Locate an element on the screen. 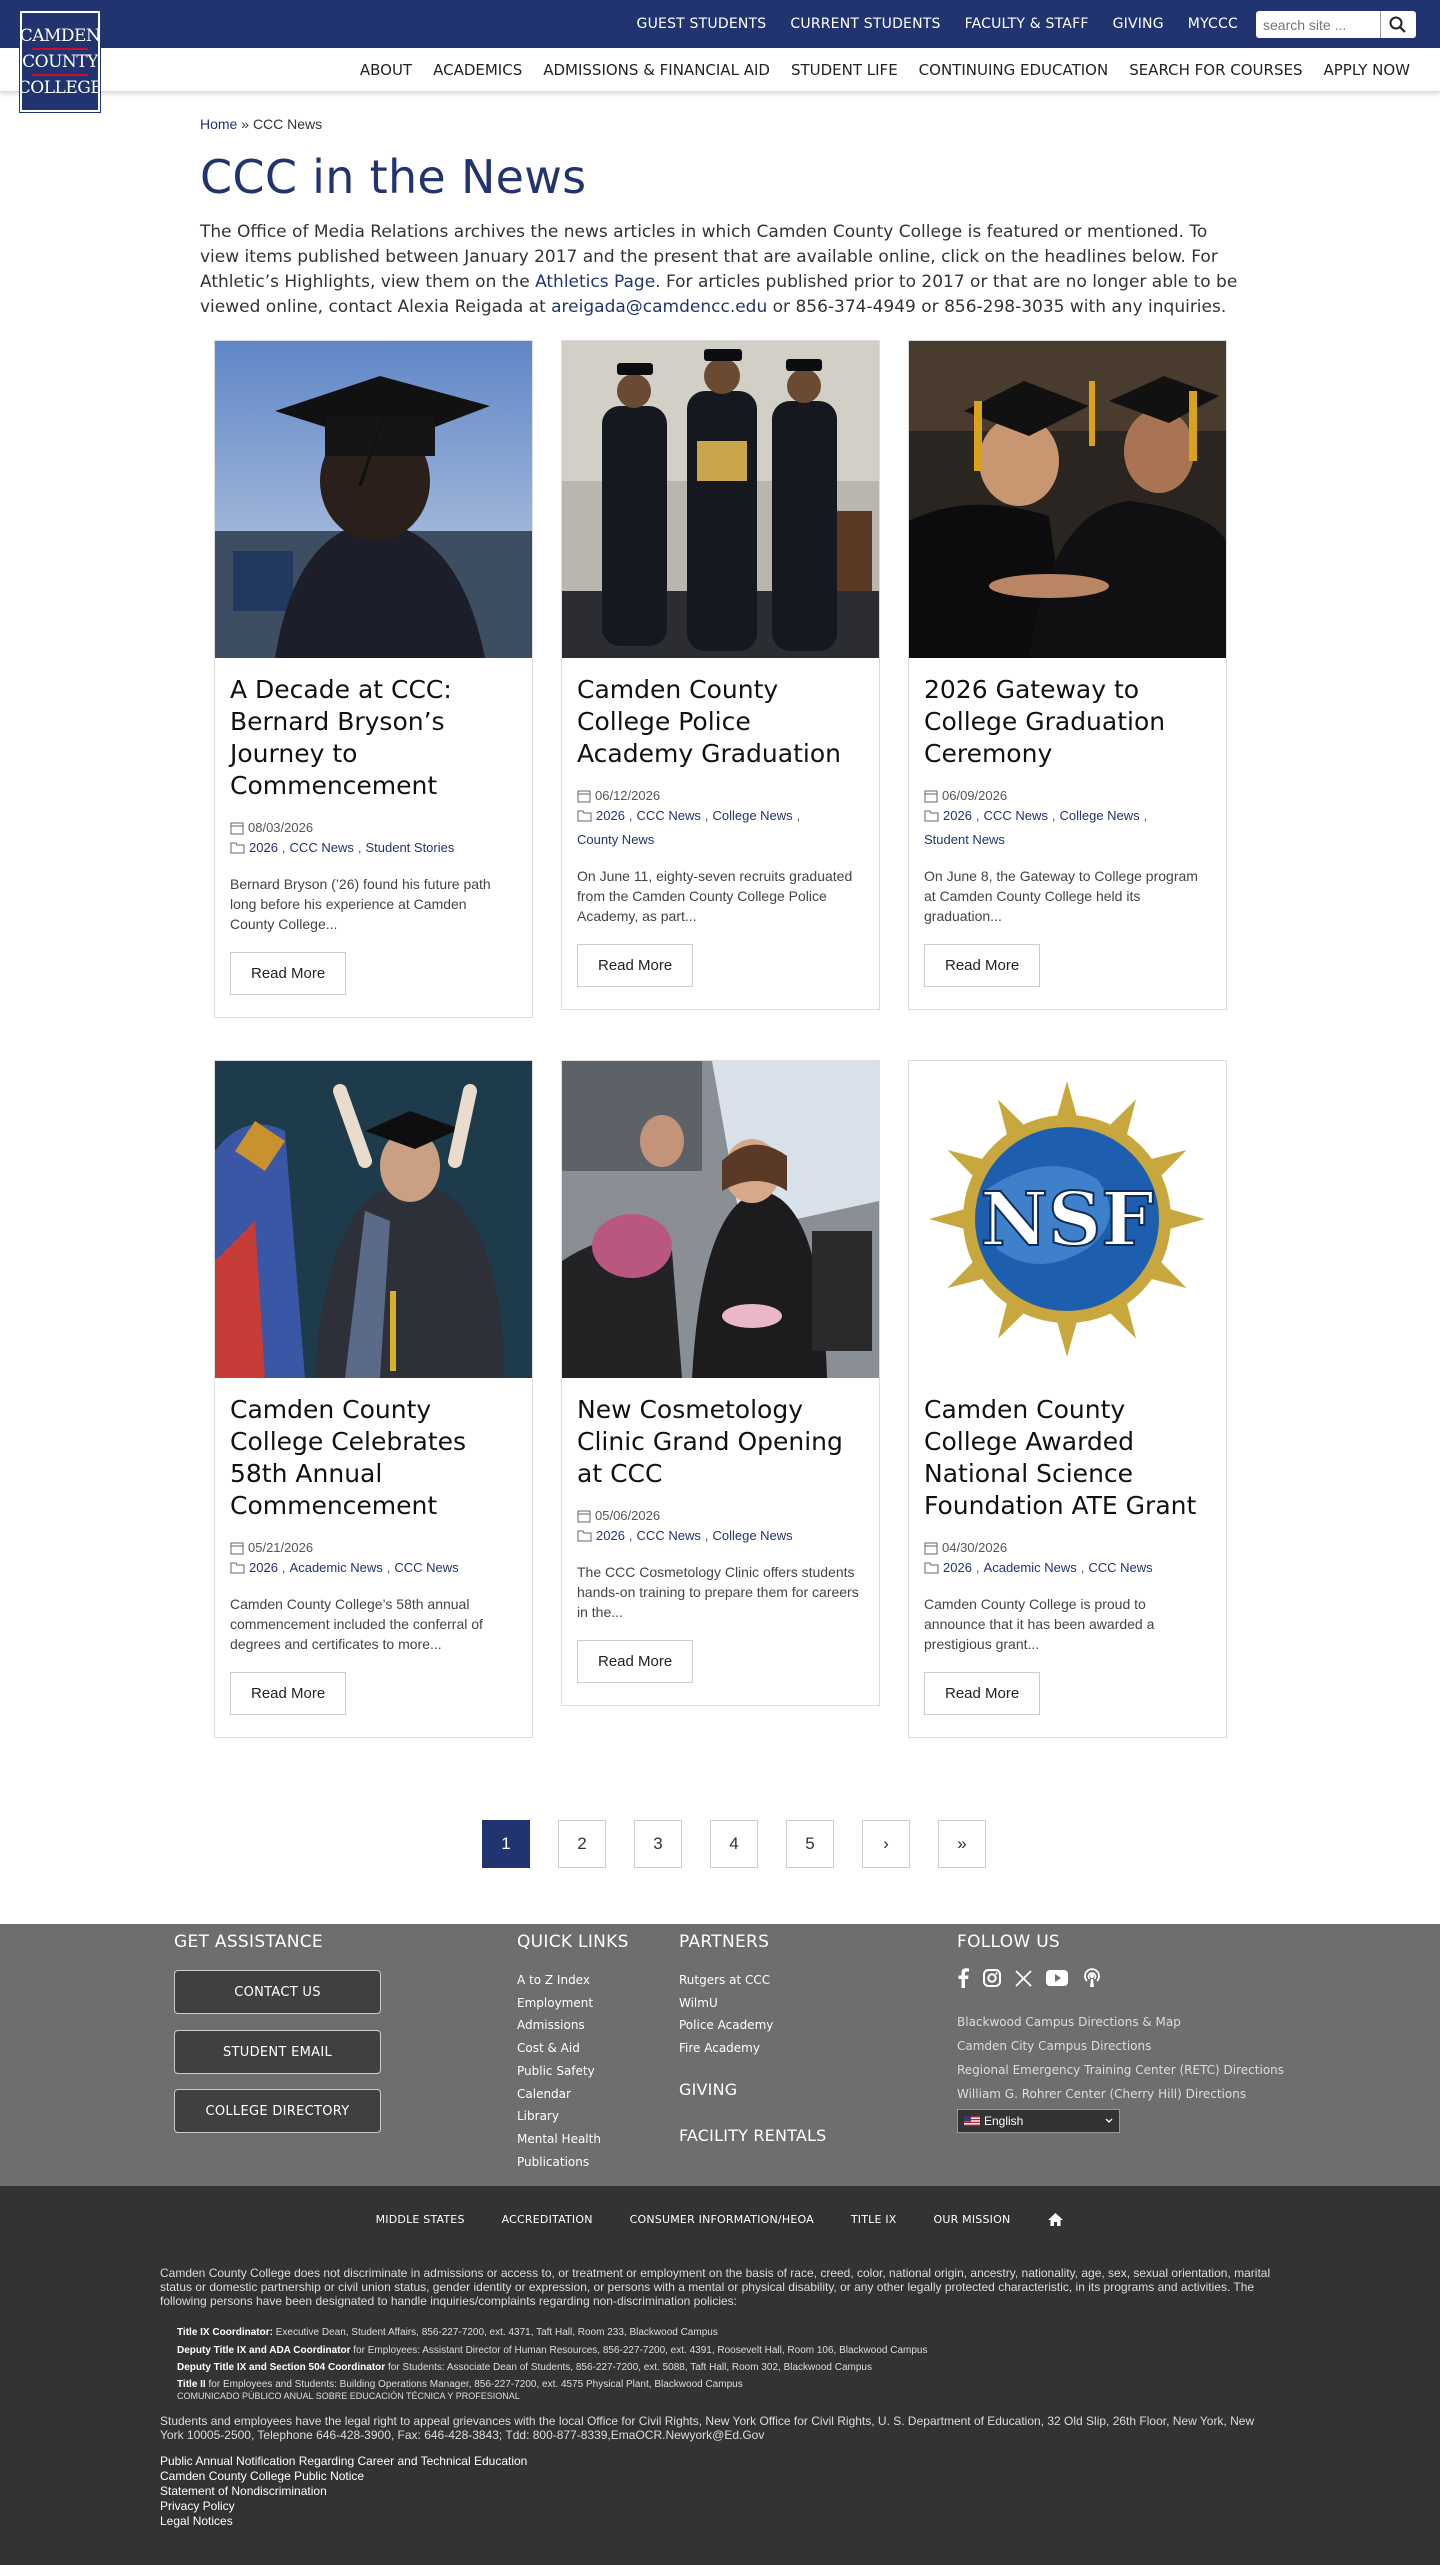 The height and width of the screenshot is (2565, 1440). direction-link: Blackwood Campus Directions & Map is located at coordinates (1120, 2022).